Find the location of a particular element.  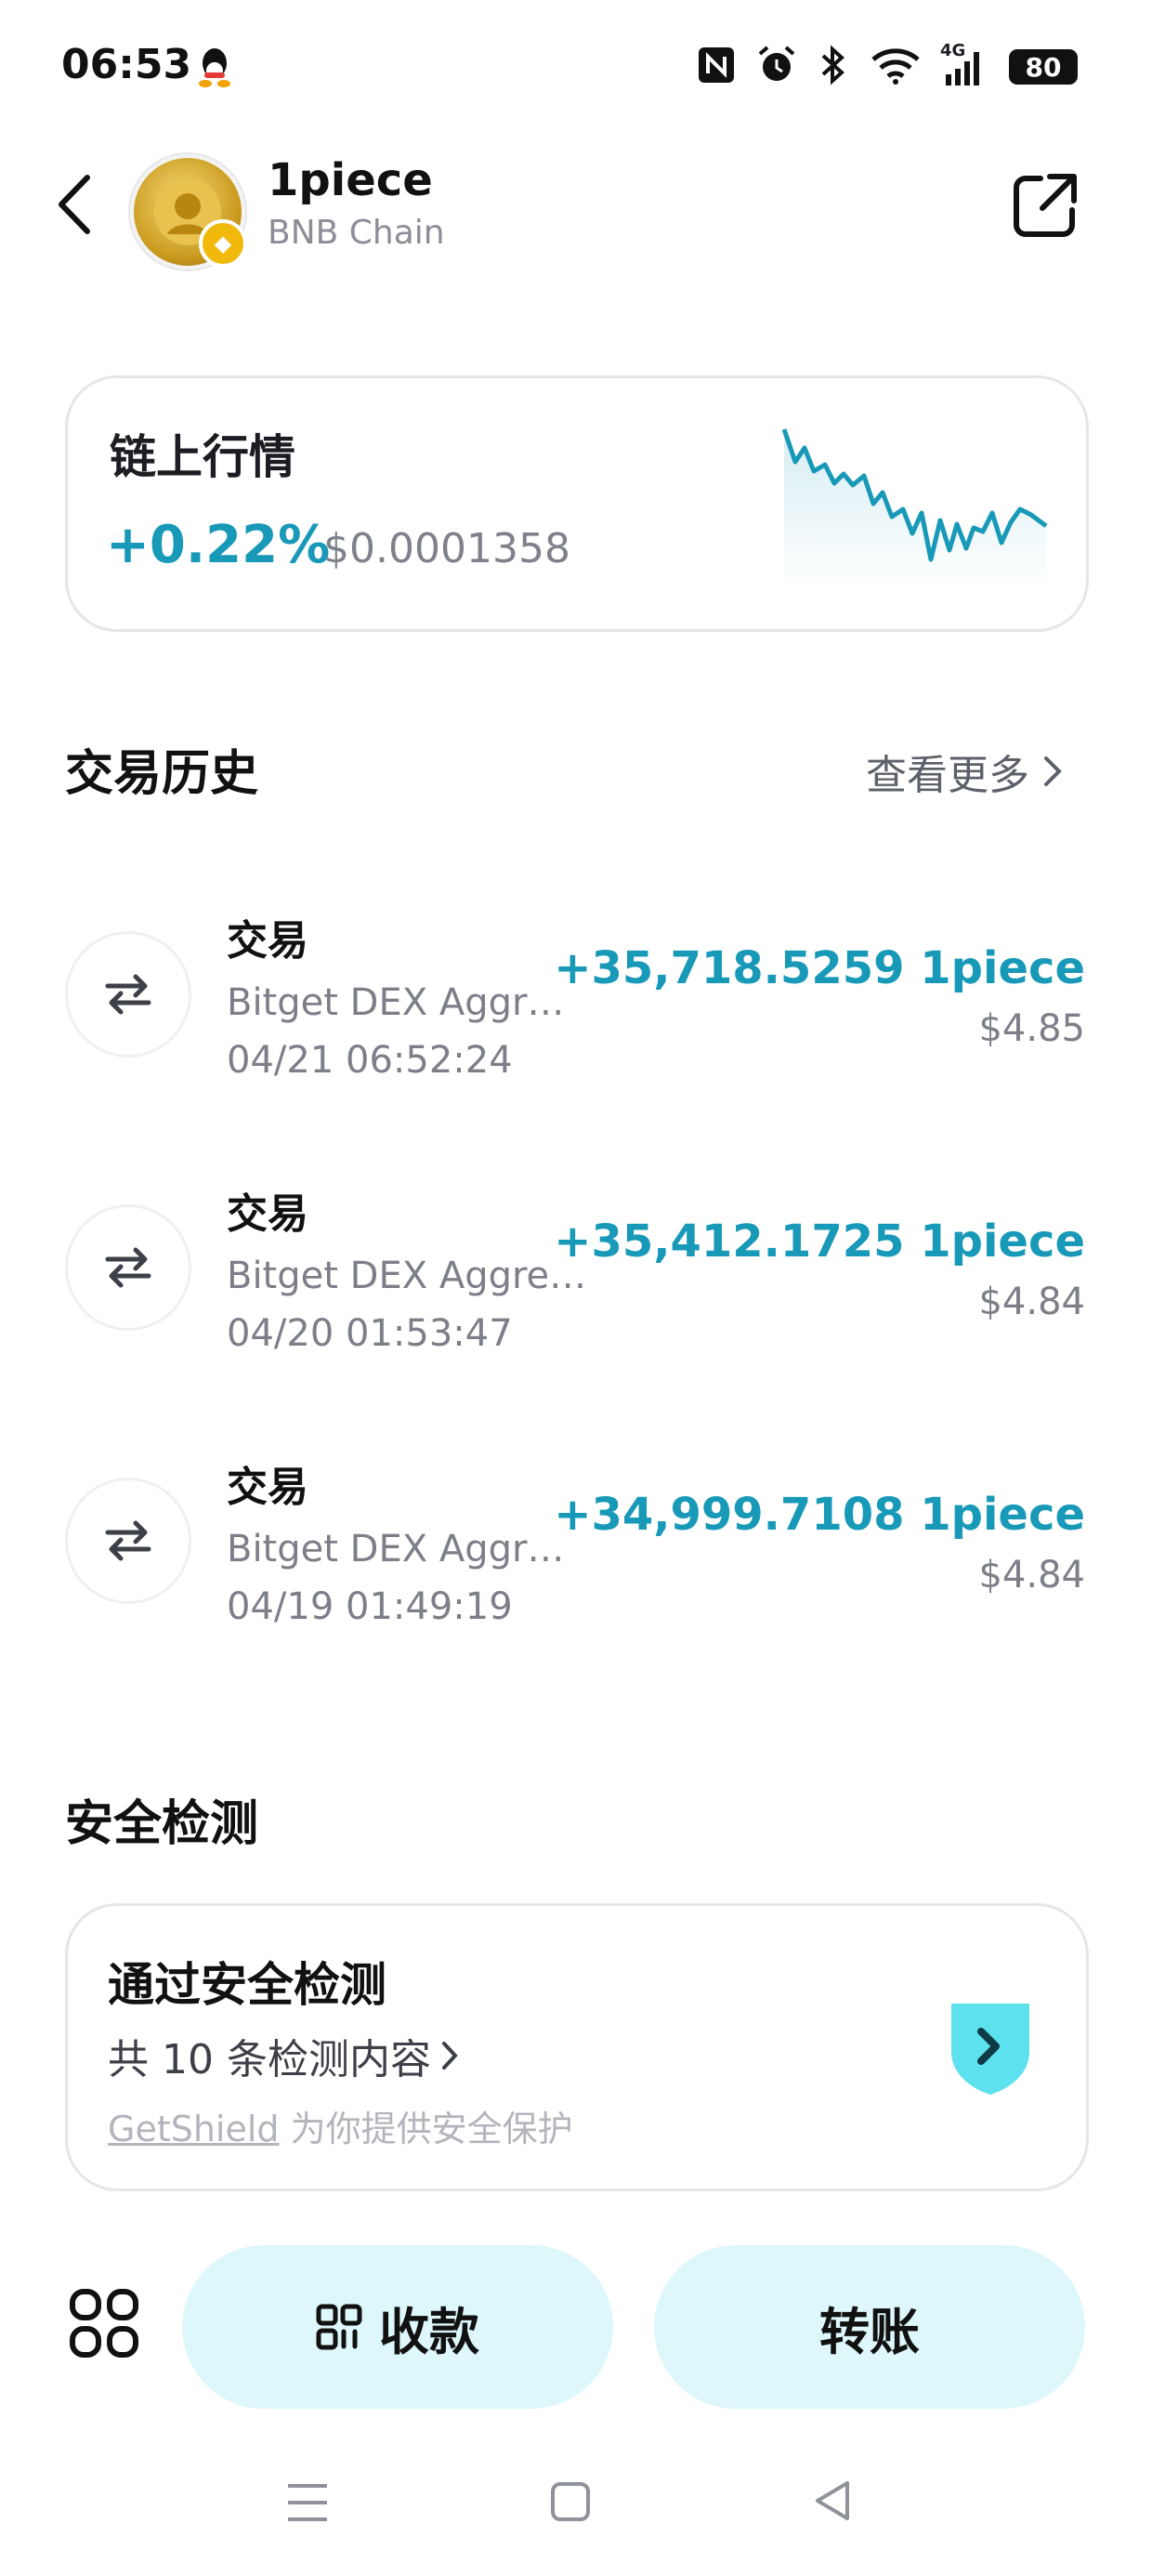

battery-indicator: 80 is located at coordinates (1043, 67).